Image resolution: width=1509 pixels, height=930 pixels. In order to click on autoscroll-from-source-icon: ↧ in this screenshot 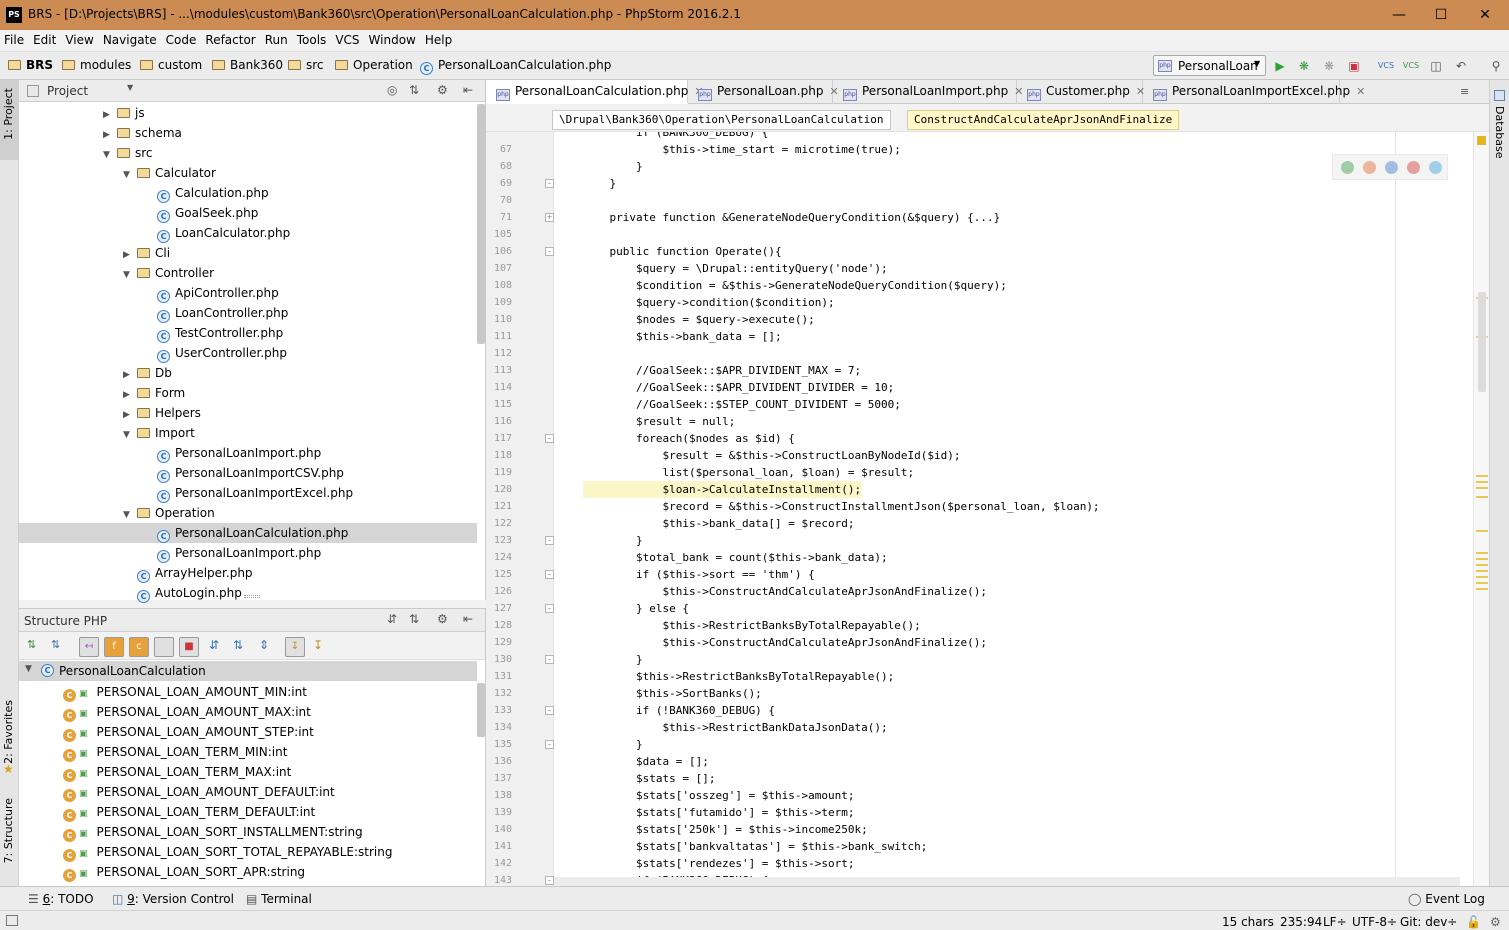, I will do `click(318, 645)`.